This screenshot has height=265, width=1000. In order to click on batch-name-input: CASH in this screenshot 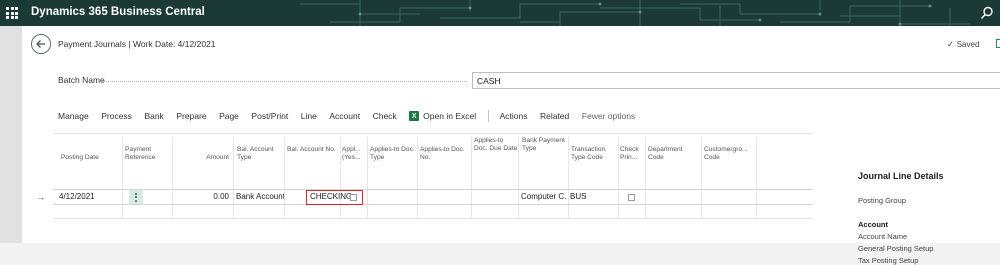, I will do `click(736, 80)`.